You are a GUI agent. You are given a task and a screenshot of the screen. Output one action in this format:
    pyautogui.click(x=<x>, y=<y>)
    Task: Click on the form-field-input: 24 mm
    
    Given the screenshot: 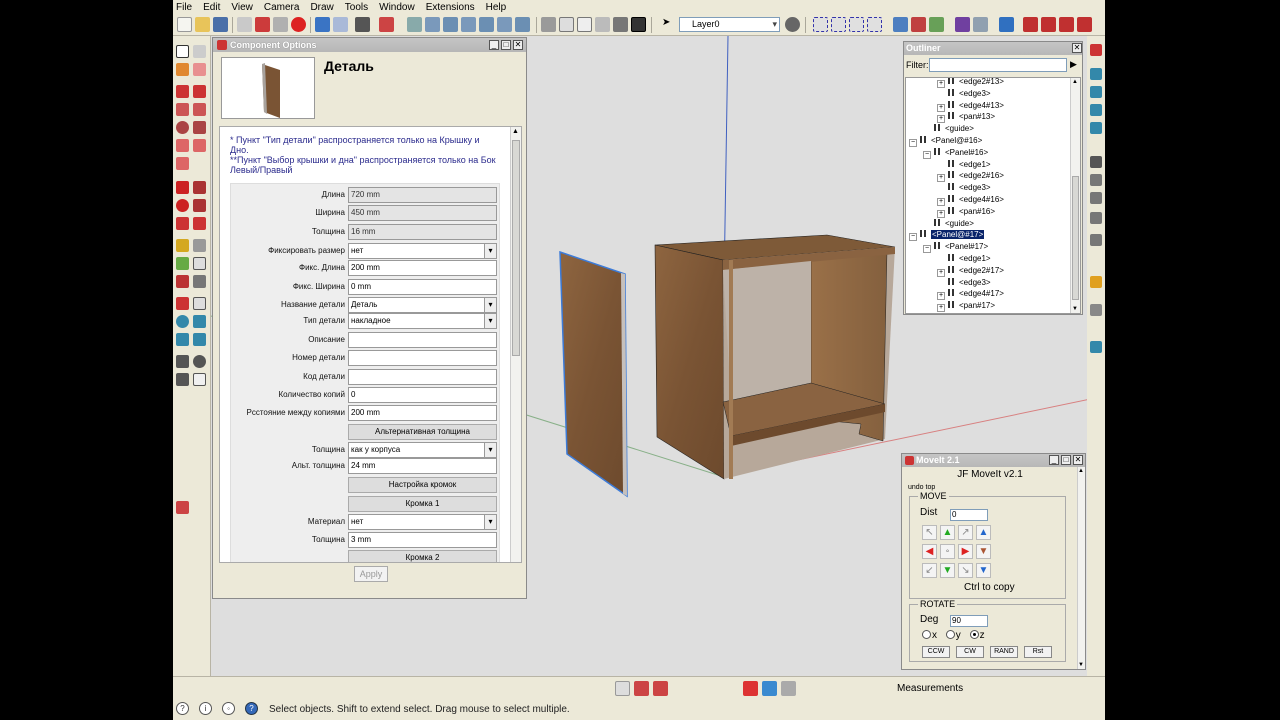 What is the action you would take?
    pyautogui.click(x=422, y=466)
    